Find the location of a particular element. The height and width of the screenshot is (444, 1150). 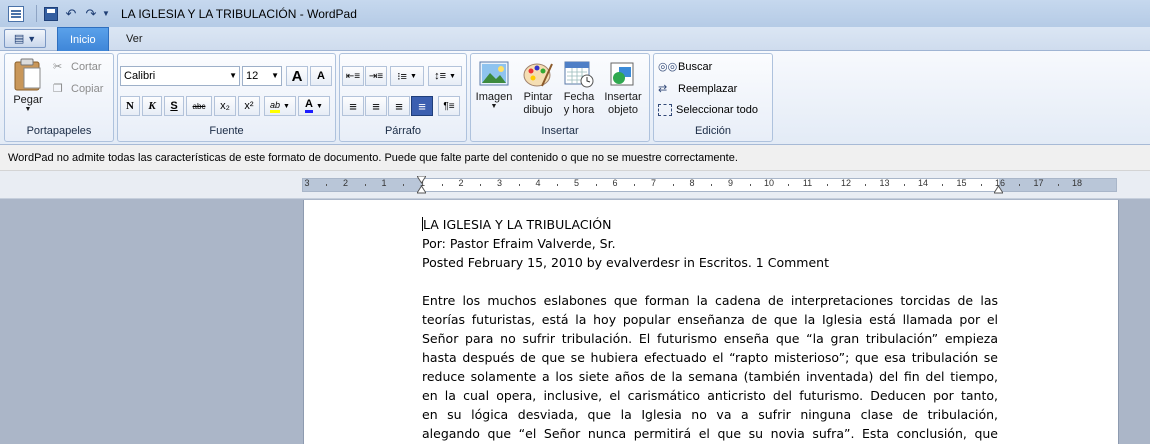

binoculars-icon: ◎◎ is located at coordinates (668, 67).